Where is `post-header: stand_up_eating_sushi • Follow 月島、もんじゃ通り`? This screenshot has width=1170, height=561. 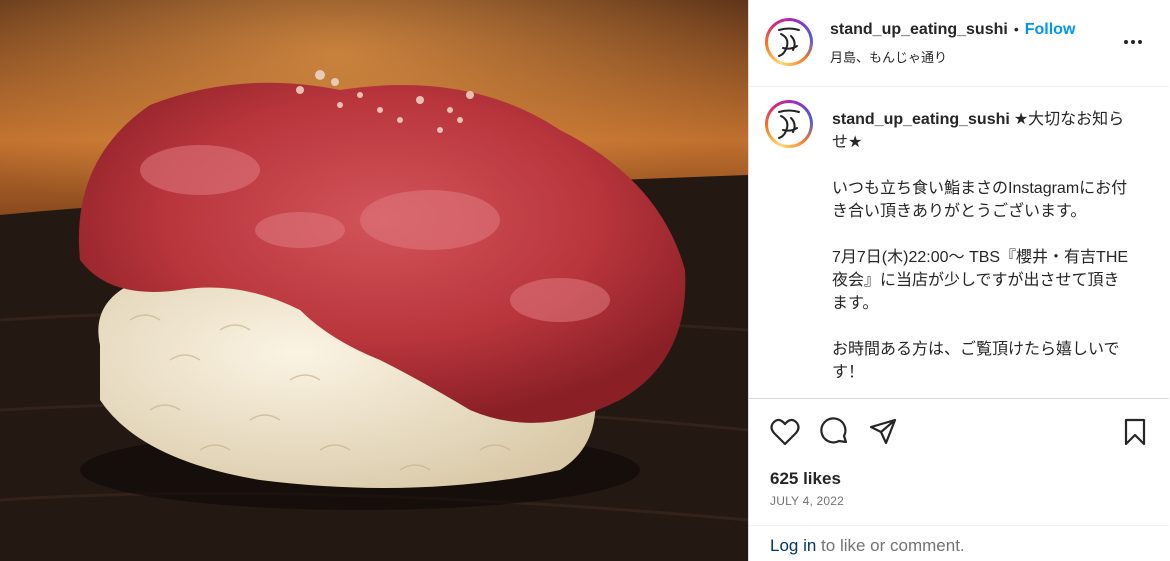
post-header: stand_up_eating_sushi • Follow 月島、もんじゃ通り is located at coordinates (959, 43).